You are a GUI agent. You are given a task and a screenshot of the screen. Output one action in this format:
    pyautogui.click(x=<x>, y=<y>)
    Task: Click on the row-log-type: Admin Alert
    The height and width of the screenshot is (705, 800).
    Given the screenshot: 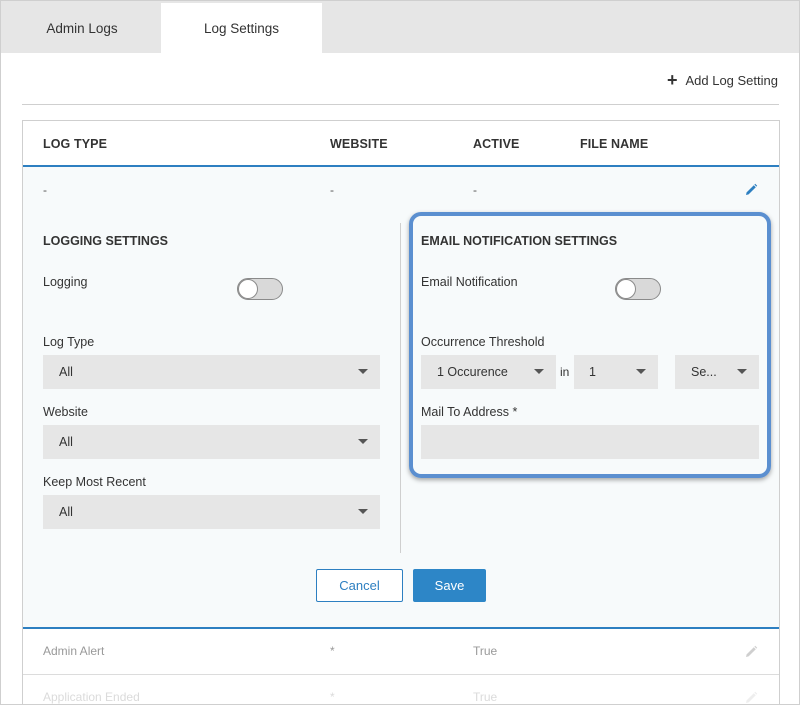 What is the action you would take?
    pyautogui.click(x=74, y=651)
    